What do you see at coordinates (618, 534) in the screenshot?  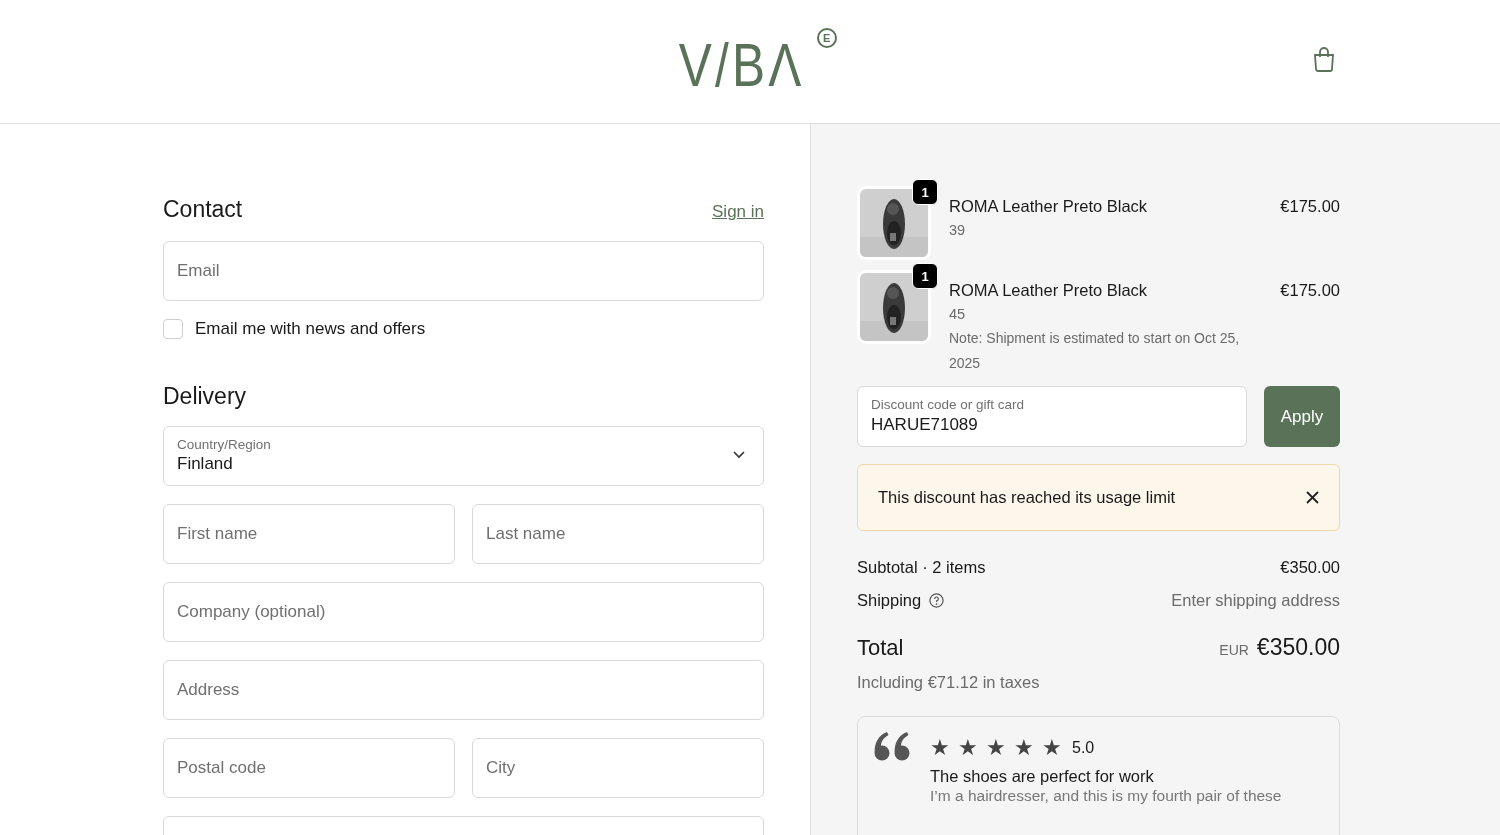 I see `input-field: Last name` at bounding box center [618, 534].